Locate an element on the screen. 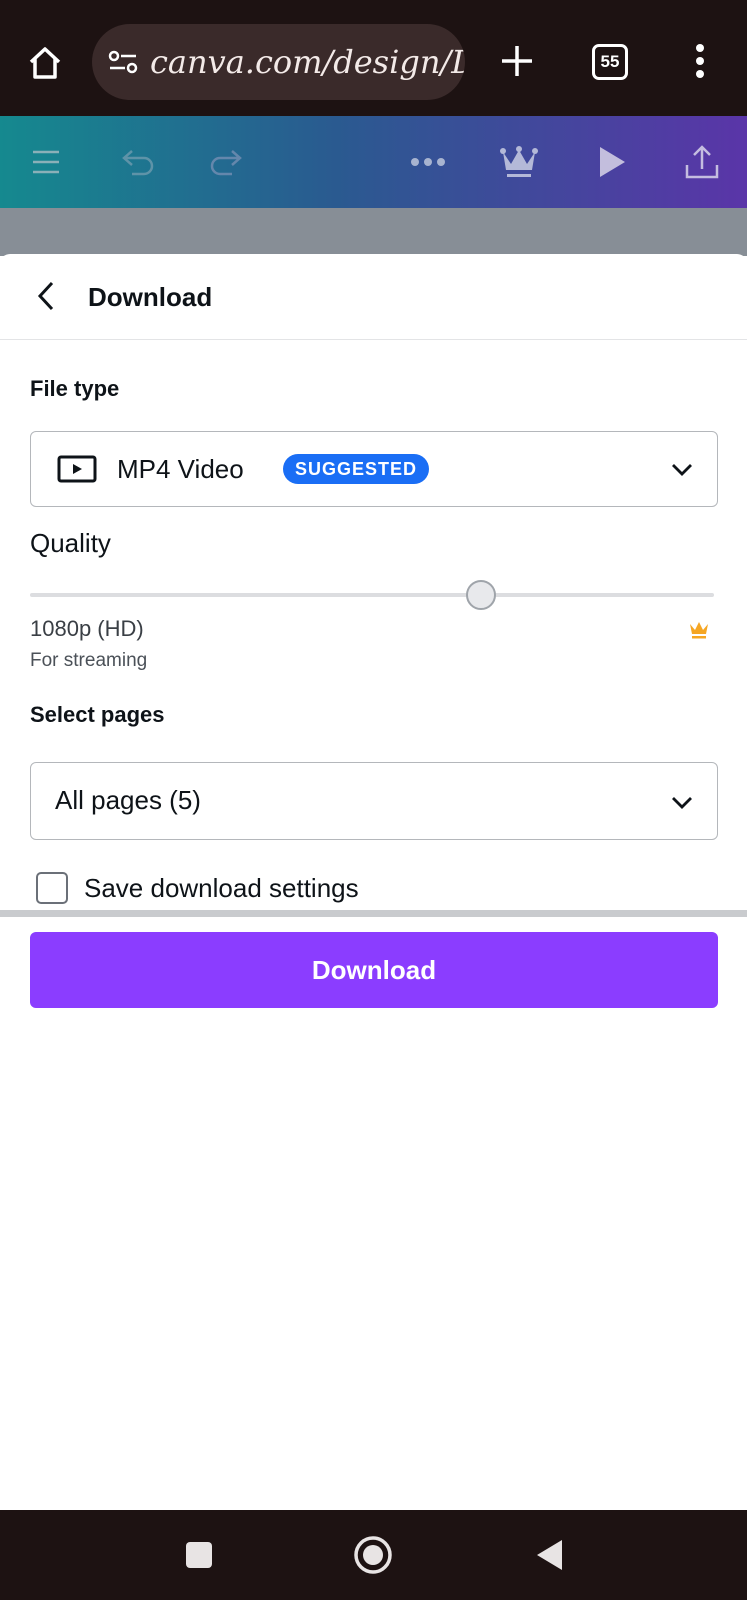 The height and width of the screenshot is (1600, 747). save-settings-row: Save download settings is located at coordinates (197, 888).